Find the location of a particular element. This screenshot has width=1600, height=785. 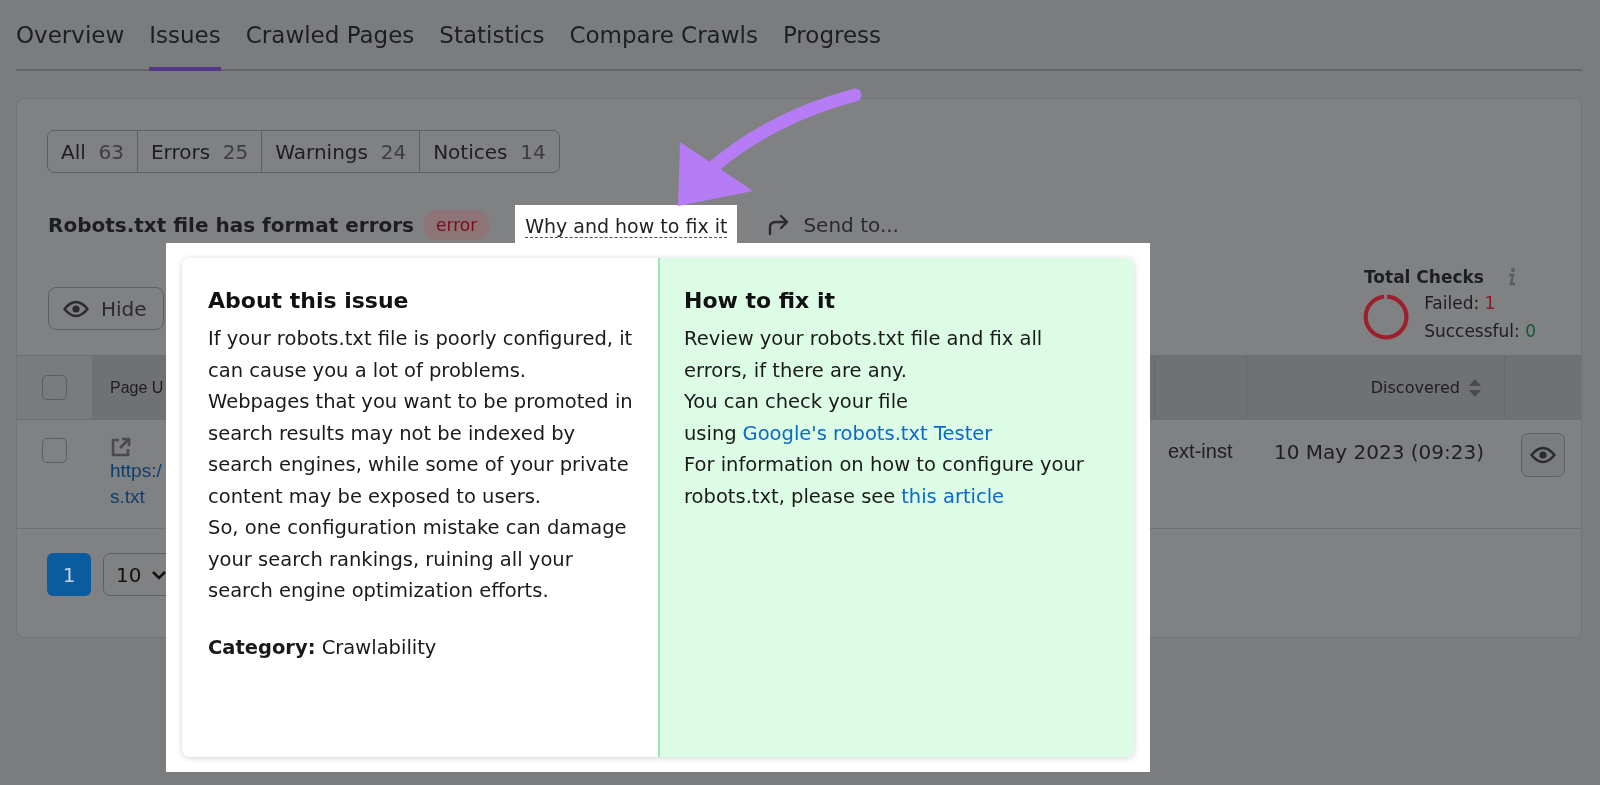

paragraph: You can check your file using Google's robots.txt Tester is located at coordinates (839, 418).